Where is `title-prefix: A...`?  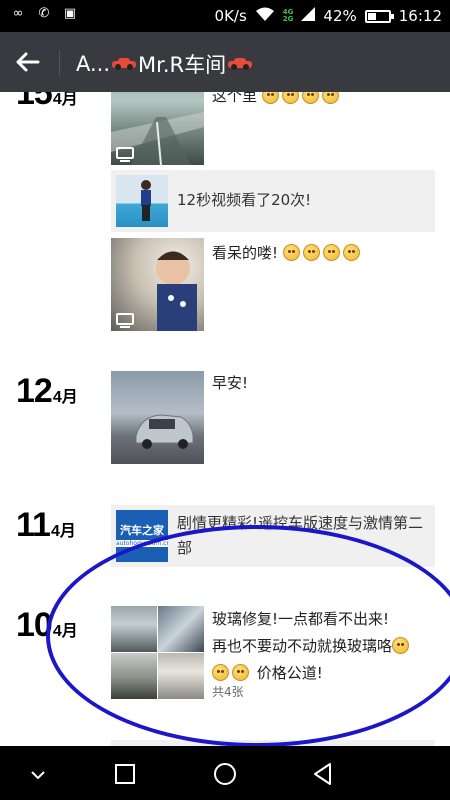
title-prefix: A... is located at coordinates (93, 64).